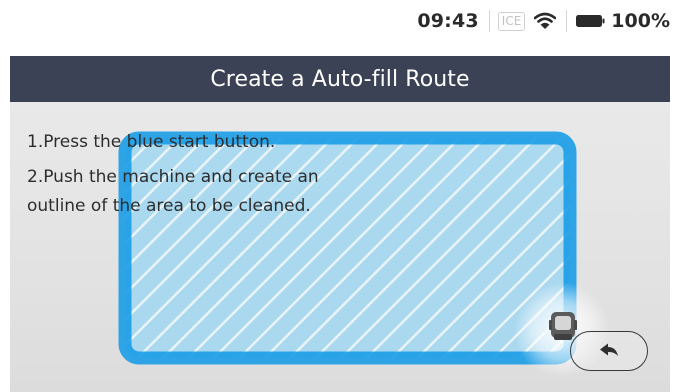  I want to click on page-title: Create a Auto-fill Route, so click(340, 79).